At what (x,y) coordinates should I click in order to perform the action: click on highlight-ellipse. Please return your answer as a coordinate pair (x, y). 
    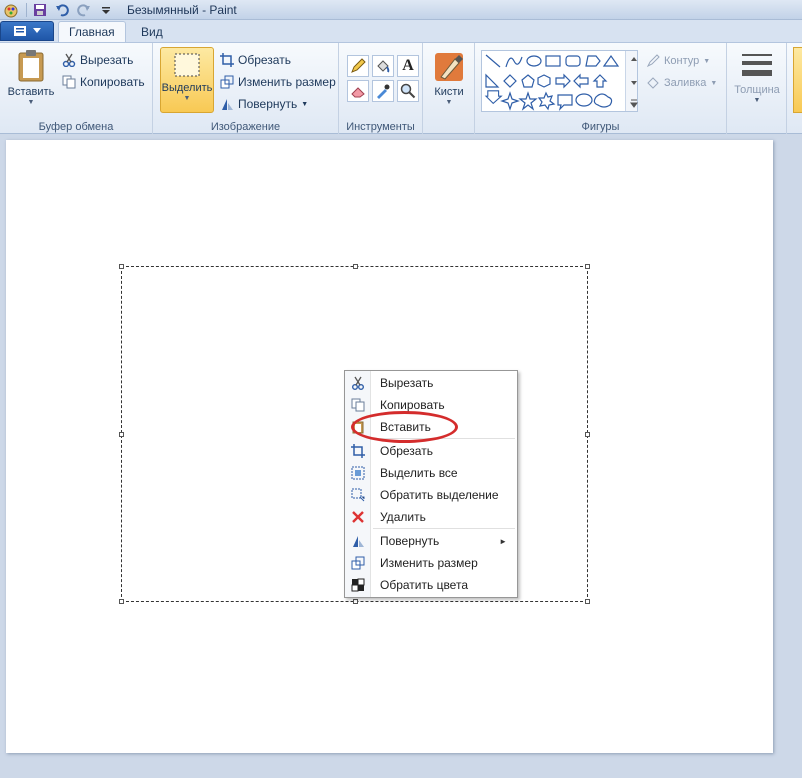
    Looking at the image, I should click on (404, 427).